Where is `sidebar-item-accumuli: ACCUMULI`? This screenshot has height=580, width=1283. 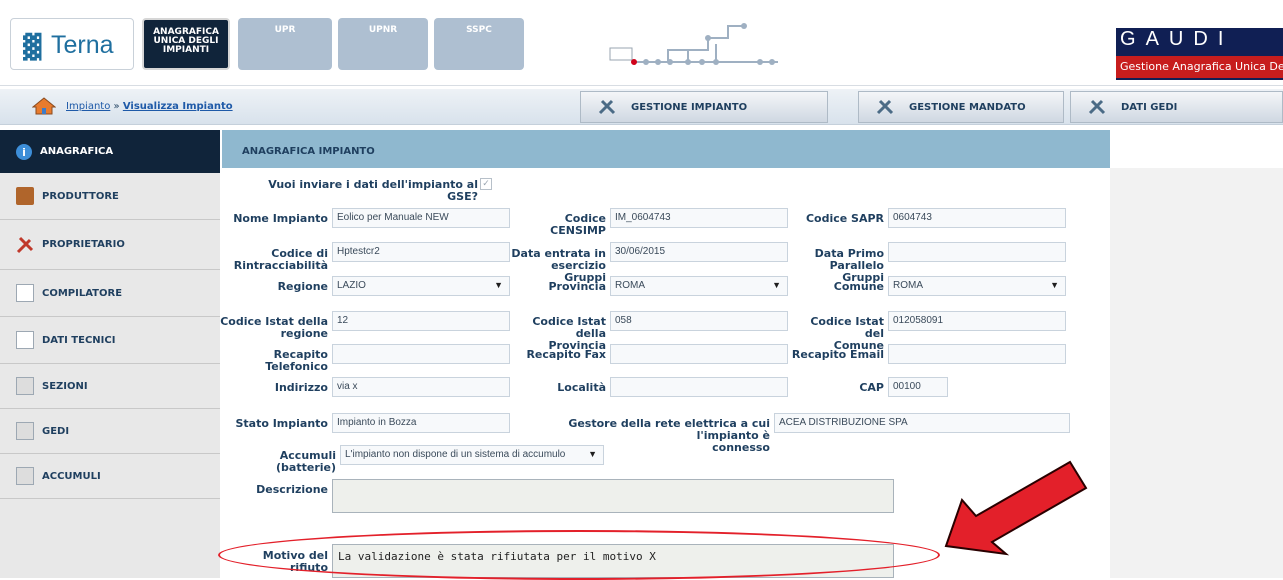
sidebar-item-accumuli: ACCUMULI is located at coordinates (110, 476).